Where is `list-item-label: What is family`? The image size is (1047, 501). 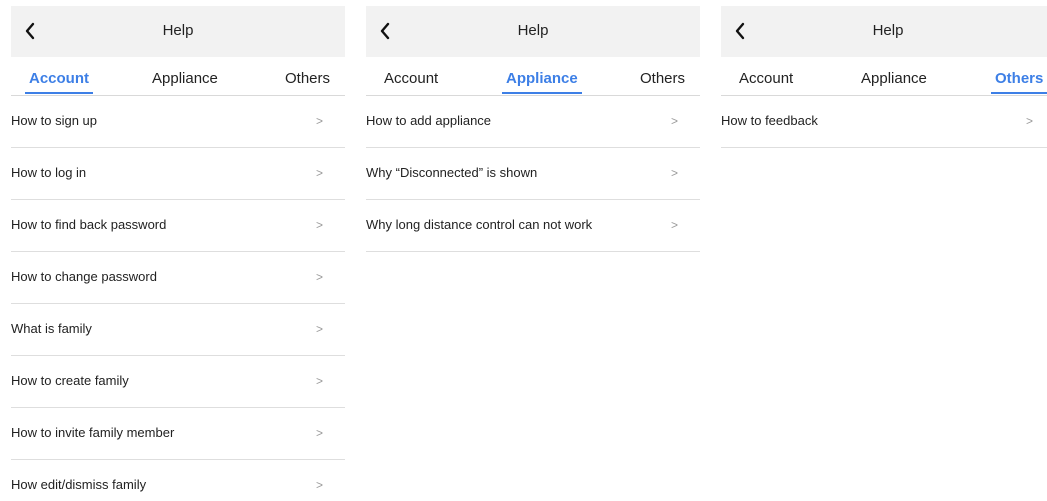
list-item-label: What is family is located at coordinates (51, 328).